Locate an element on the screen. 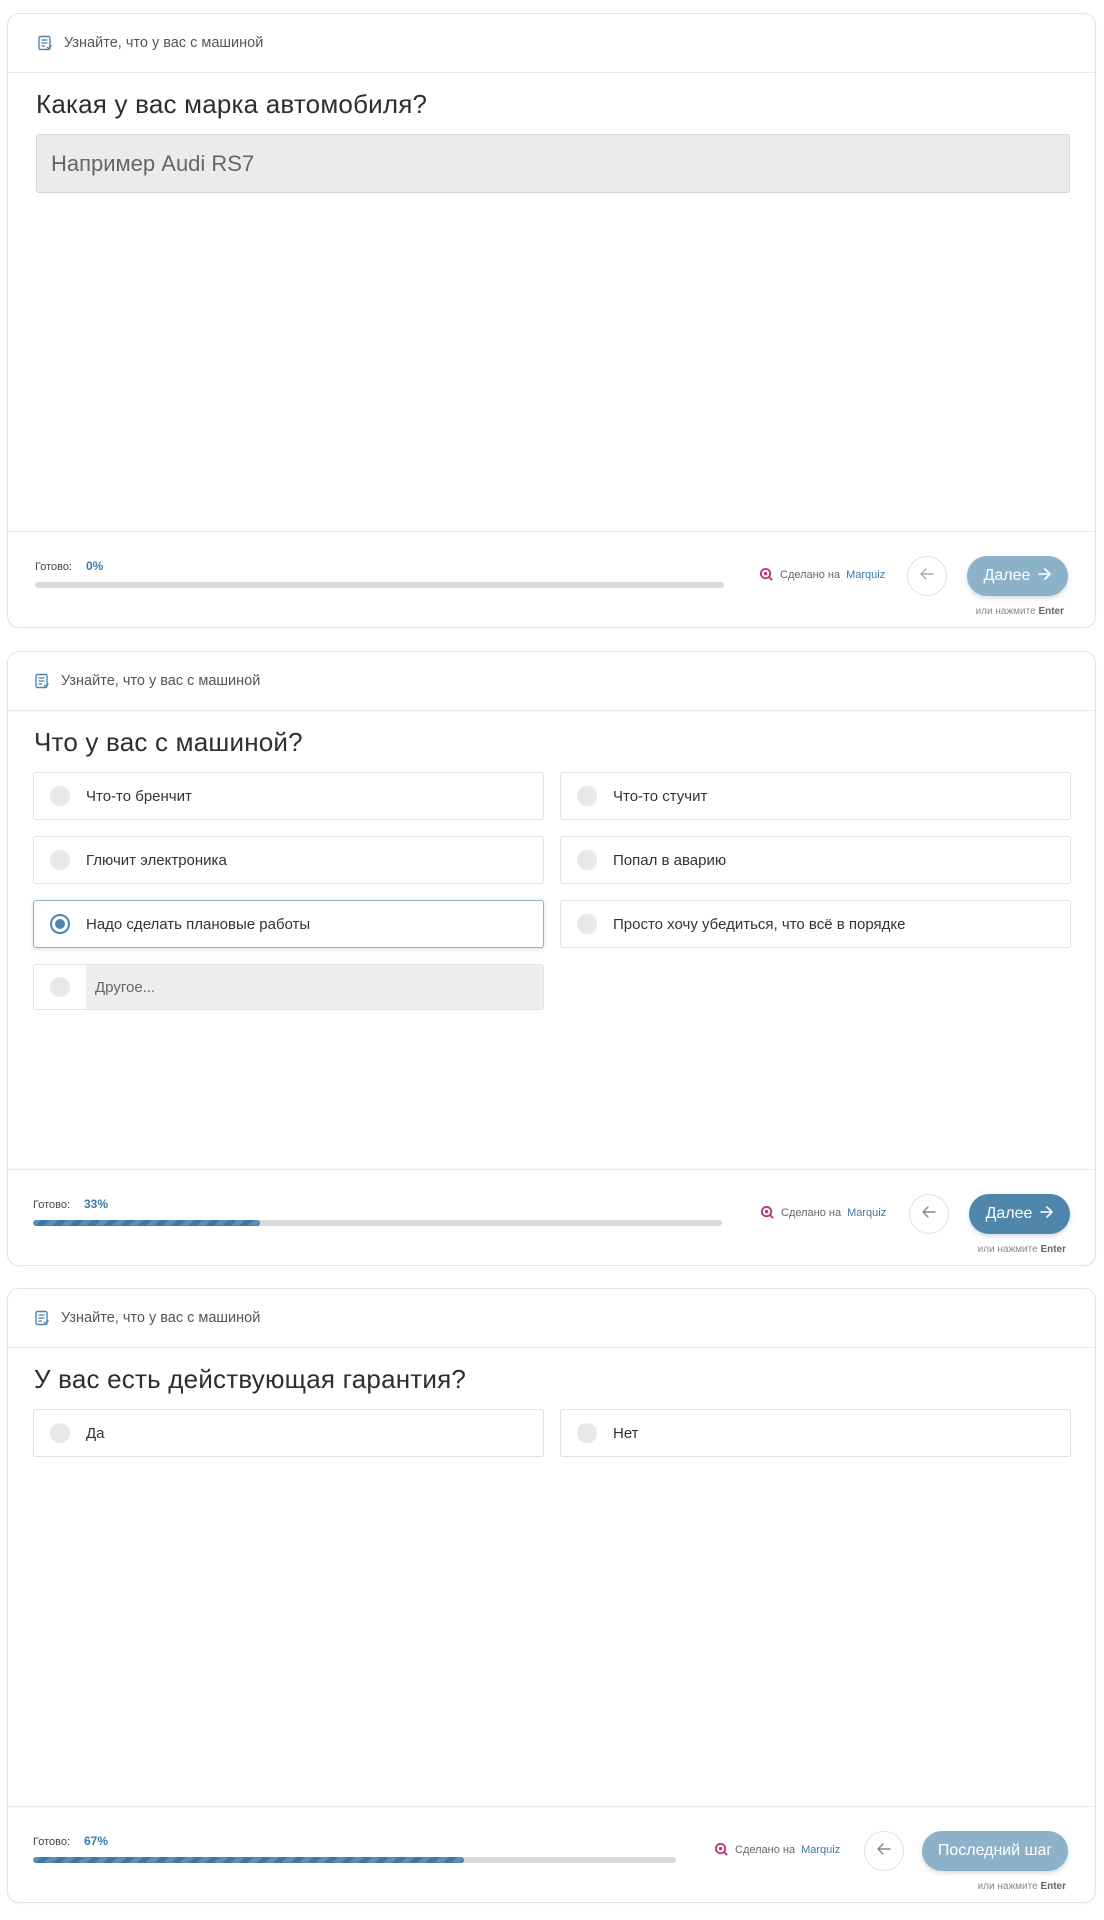 Image resolution: width=1104 pixels, height=1920 pixels. option-label: Надо сделать плановые работы is located at coordinates (198, 924).